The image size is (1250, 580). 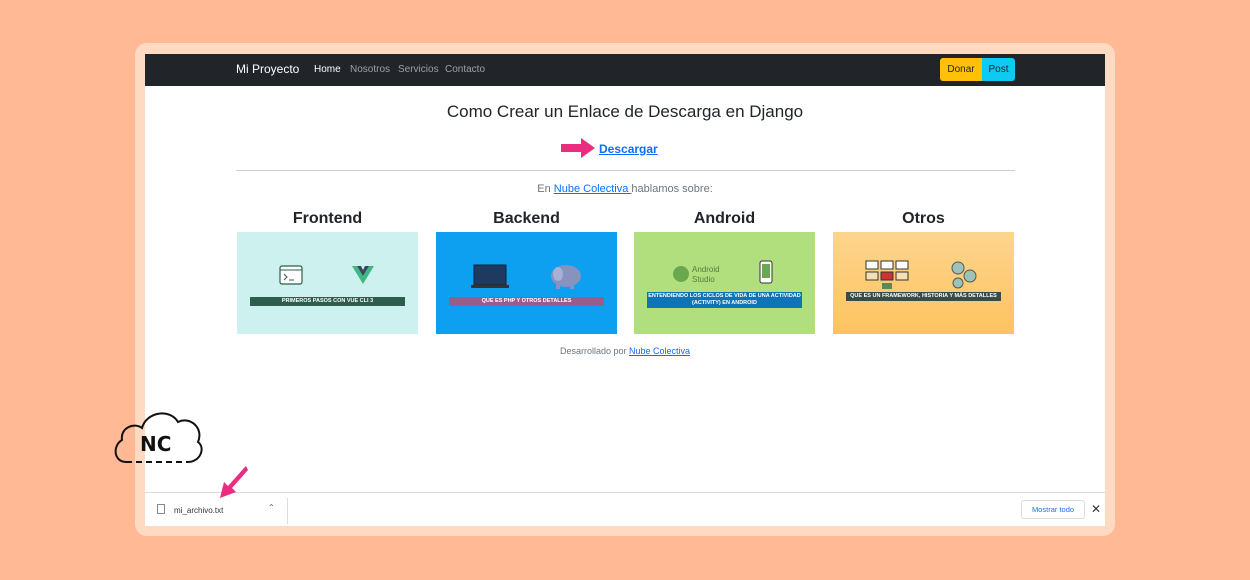 I want to click on nav-link-contacto: Contacto, so click(x=465, y=69).